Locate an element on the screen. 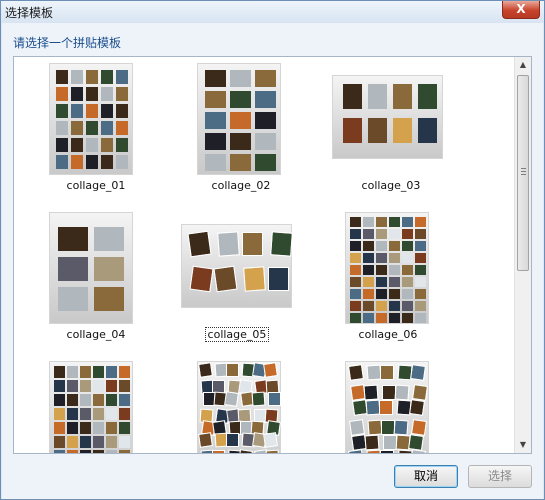  template-item: collage_01 is located at coordinates (96, 133).